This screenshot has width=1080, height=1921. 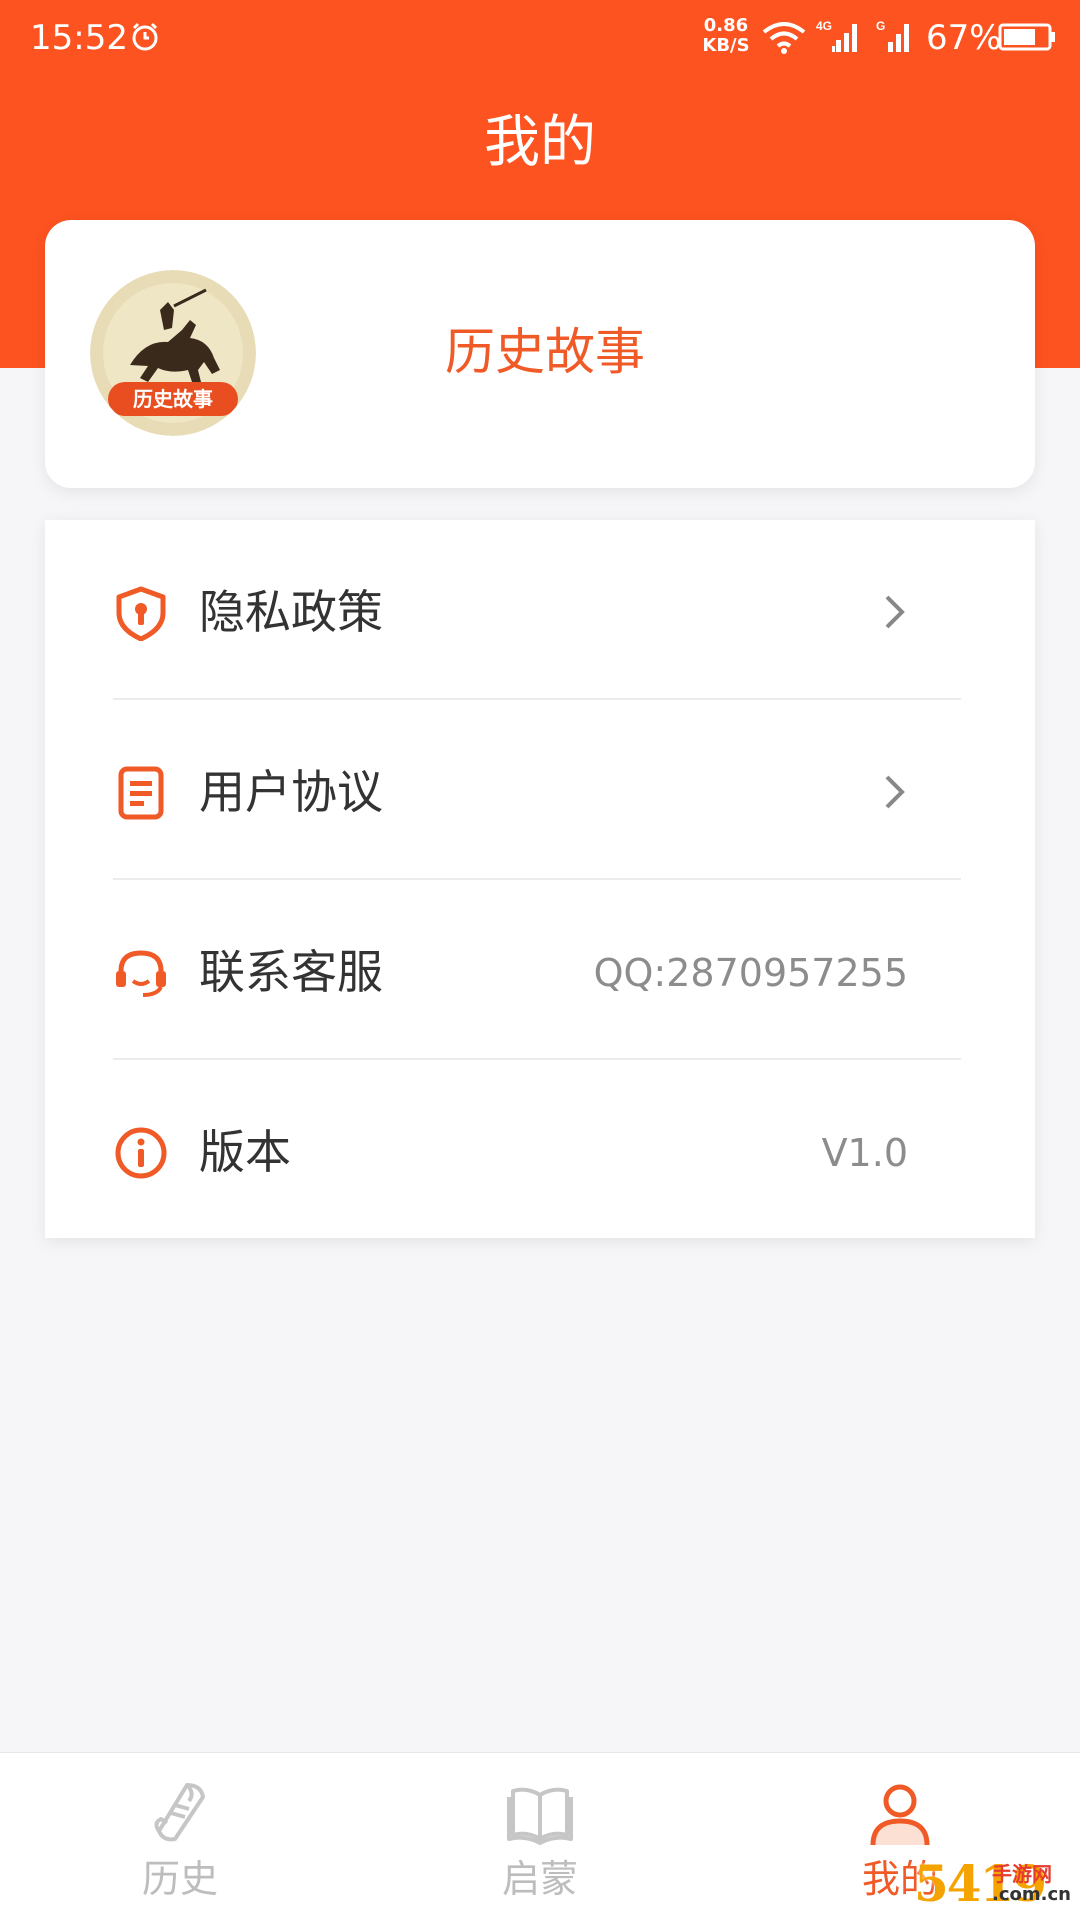 What do you see at coordinates (836, 35) in the screenshot?
I see `signal-4g-icon: 4G` at bounding box center [836, 35].